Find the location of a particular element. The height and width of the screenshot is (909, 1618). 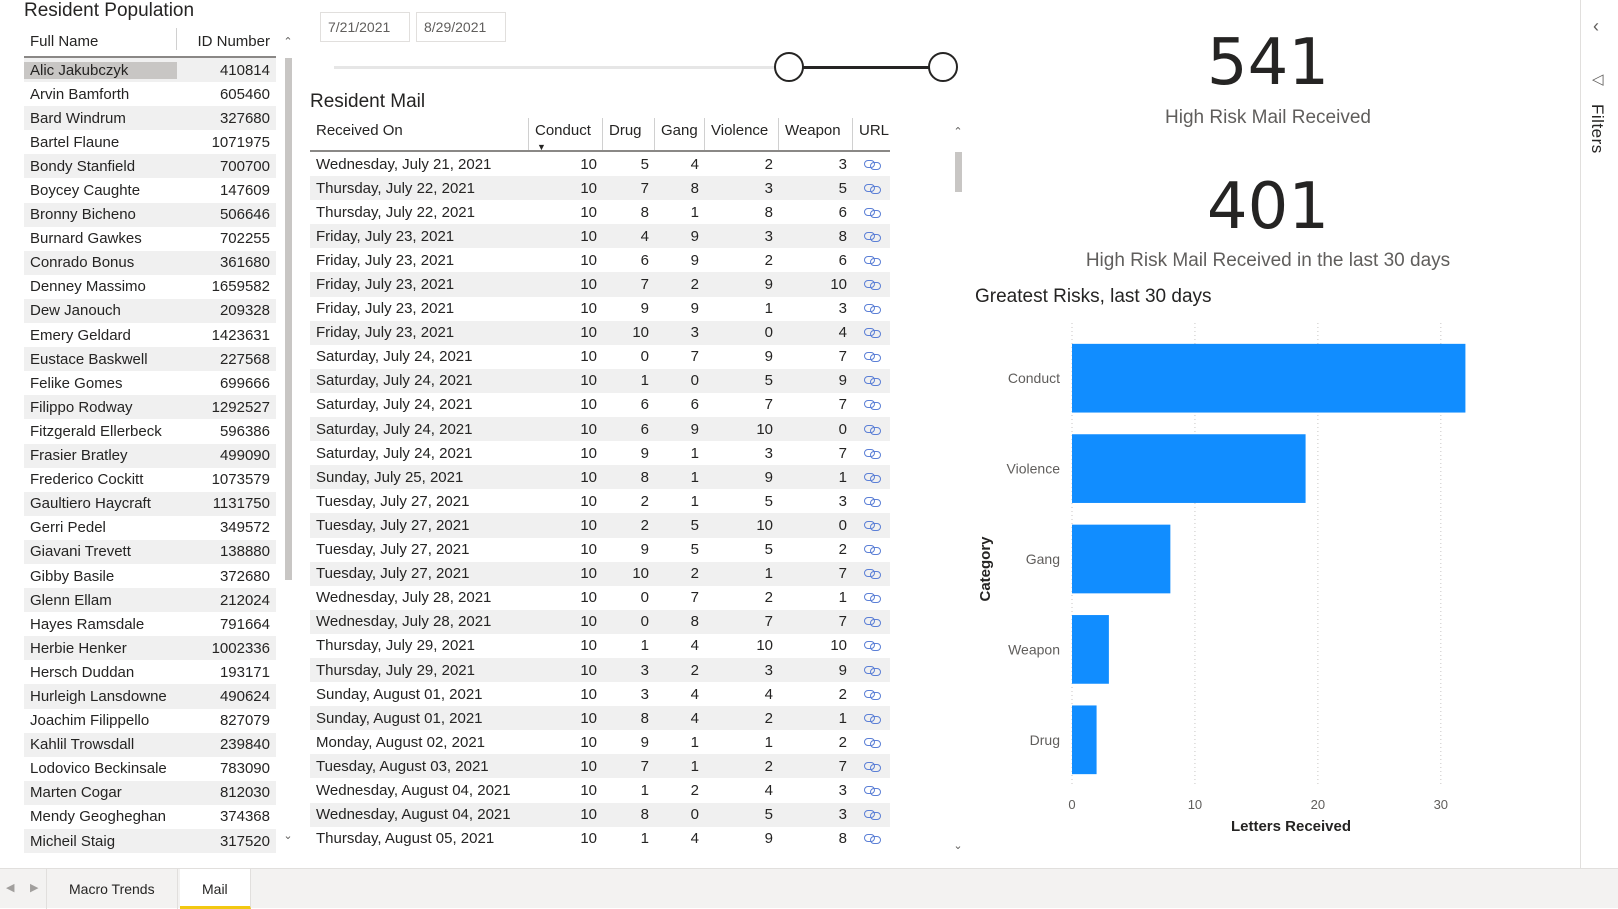

table-row: Friday, July 23, 2021 10 10 3 0 4 is located at coordinates (600, 332).